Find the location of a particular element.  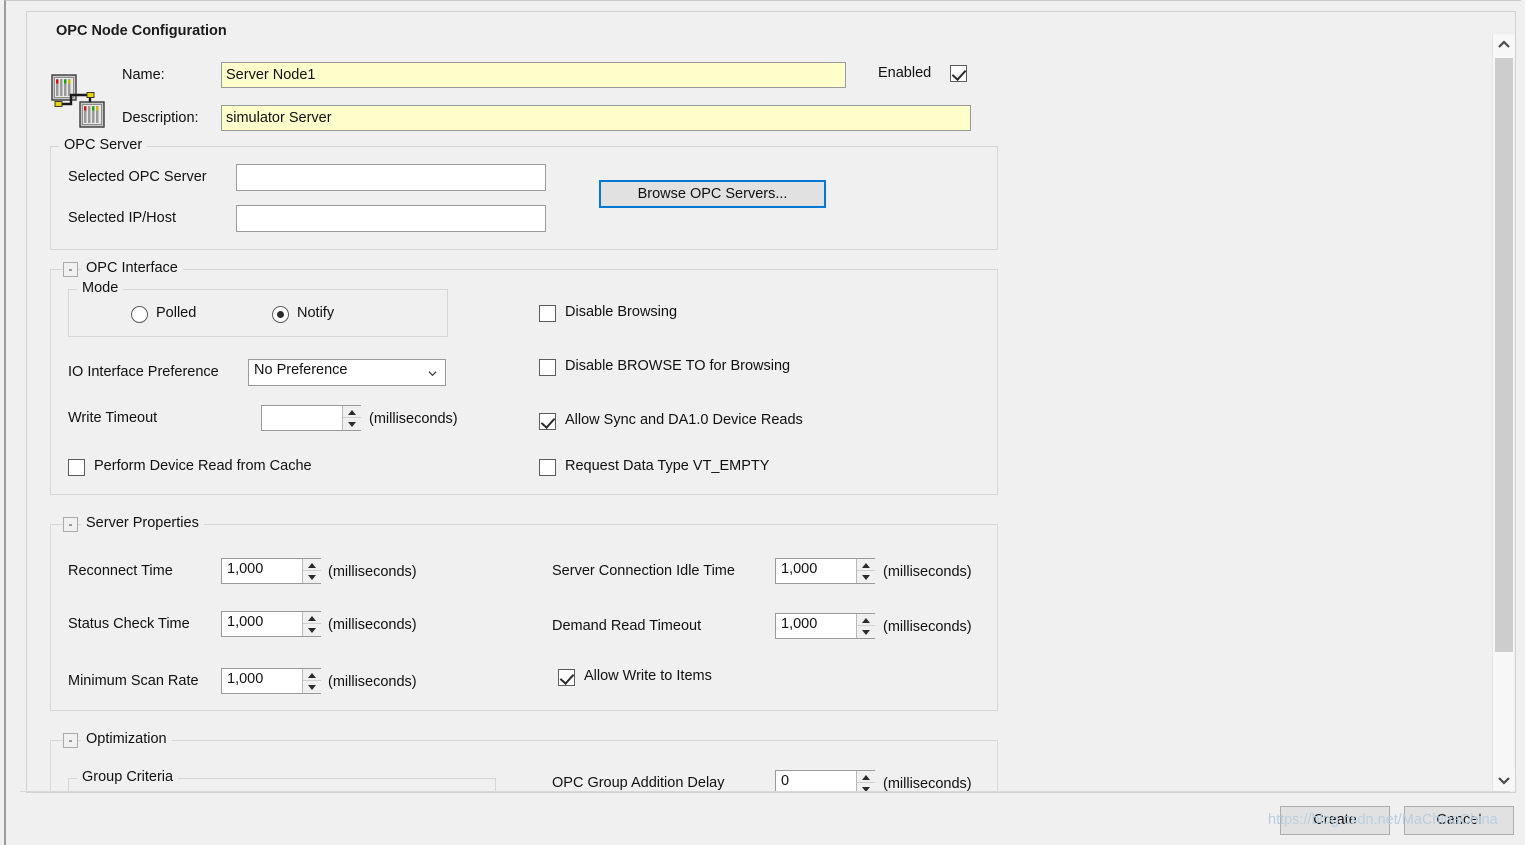

minimum-scan-rate-spinner-buttons is located at coordinates (311, 681).